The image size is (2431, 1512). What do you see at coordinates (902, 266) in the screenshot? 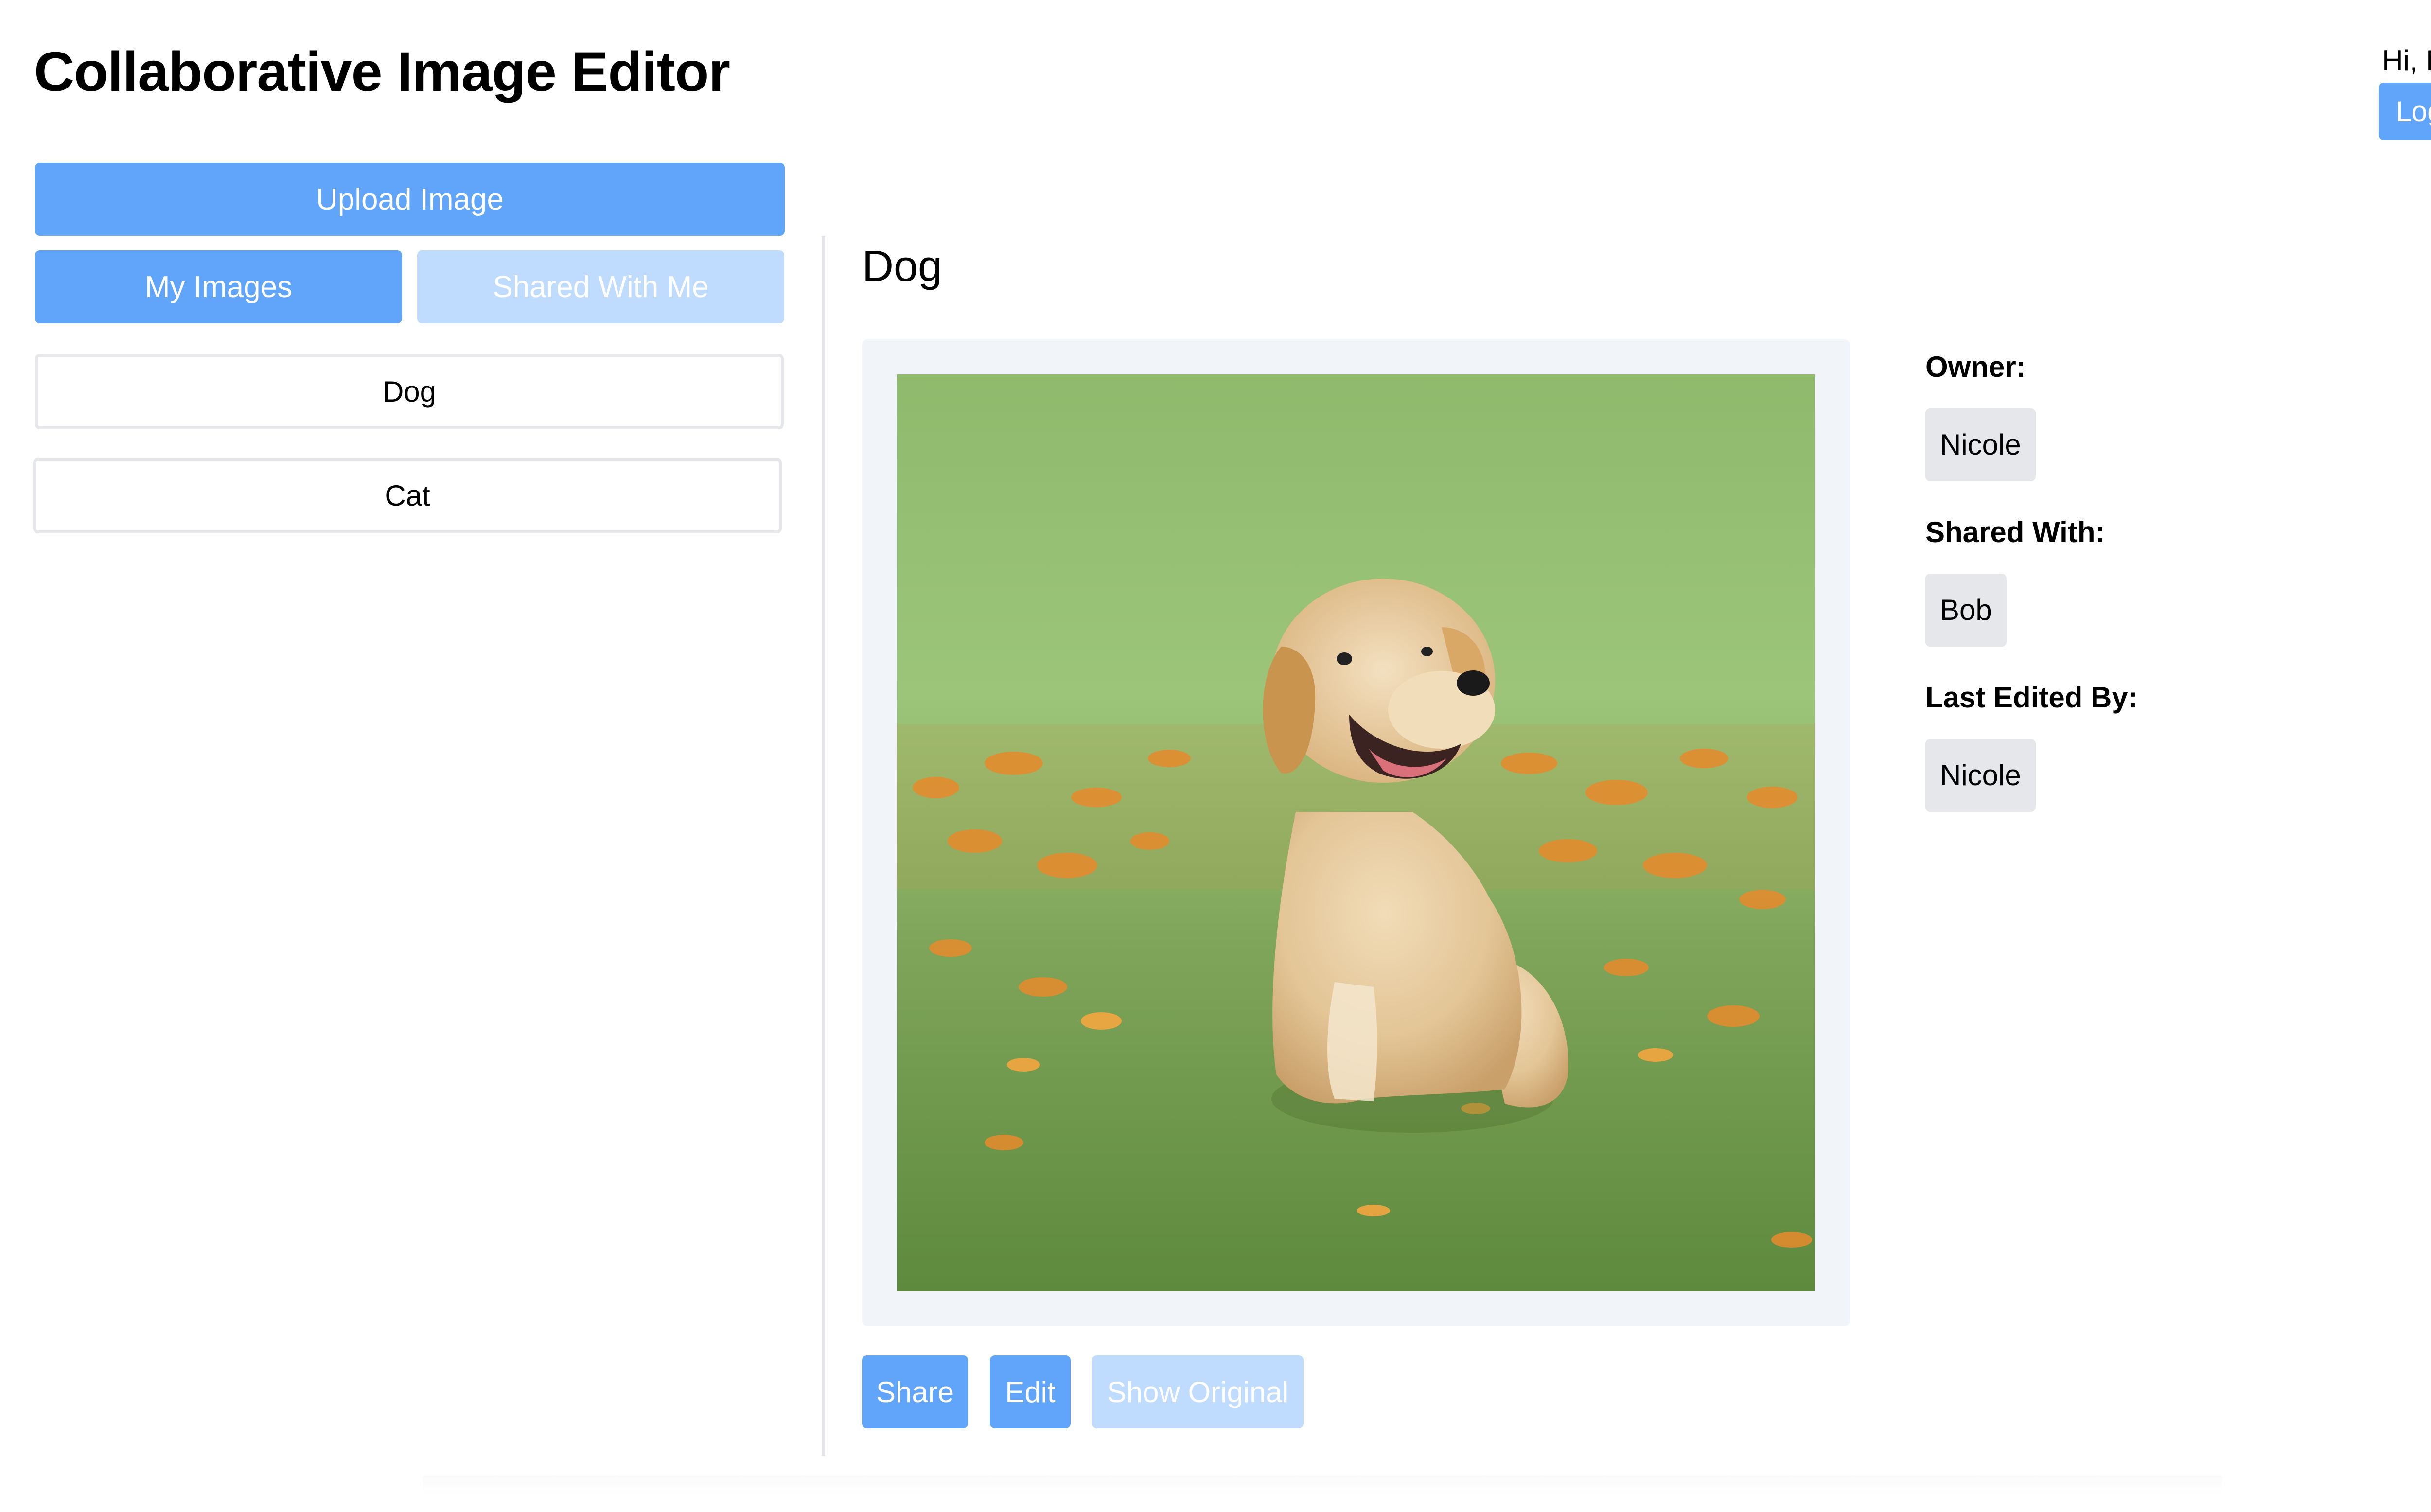
I see `image-title: Dog` at bounding box center [902, 266].